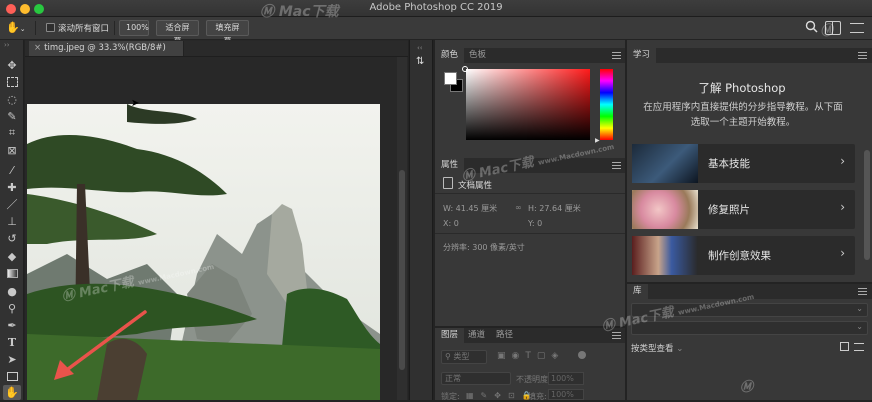 This screenshot has width=872, height=402. I want to click on library-search-input: ⌄, so click(749, 328).